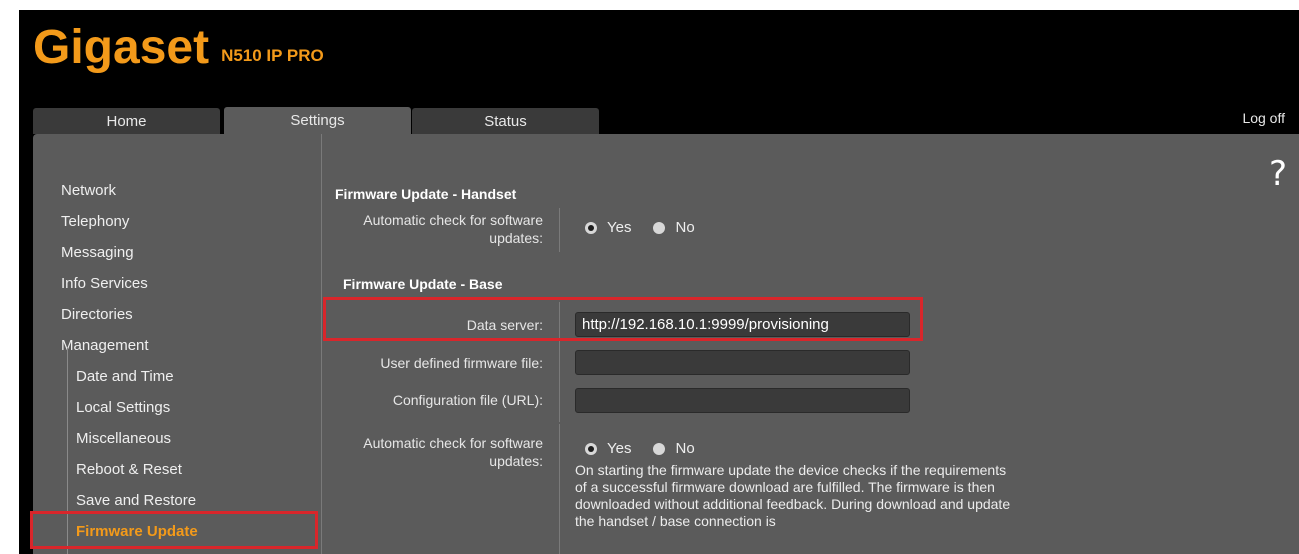 This screenshot has width=1299, height=554. What do you see at coordinates (126, 121) in the screenshot?
I see `tab-home: Home` at bounding box center [126, 121].